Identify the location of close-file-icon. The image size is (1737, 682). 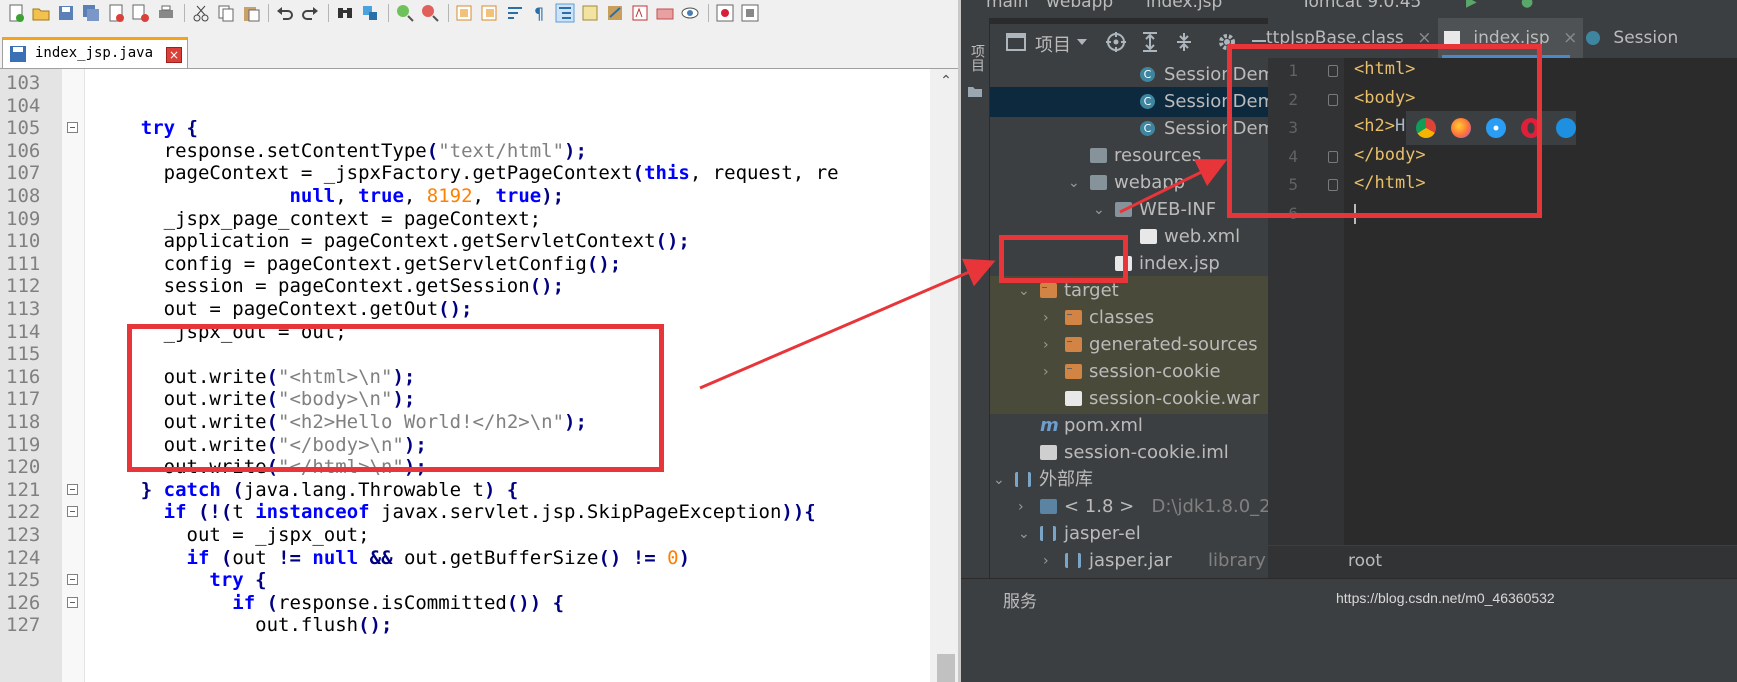
(116, 13).